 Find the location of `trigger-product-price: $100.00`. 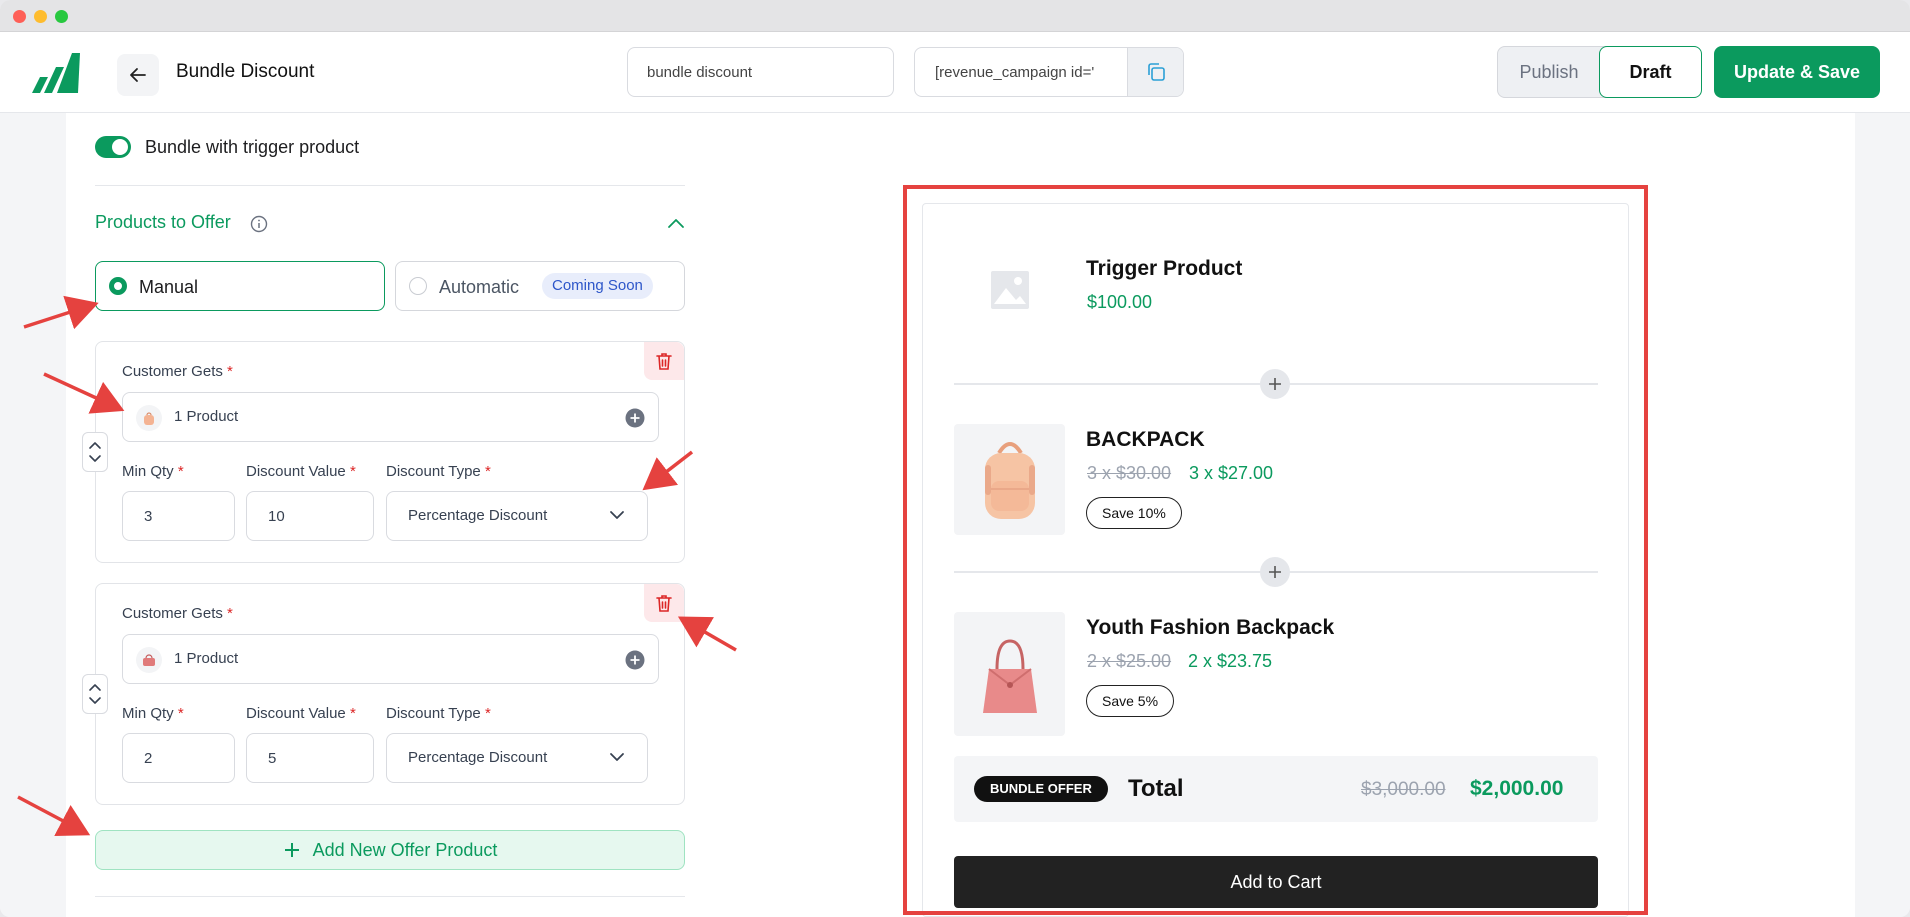

trigger-product-price: $100.00 is located at coordinates (1120, 302).